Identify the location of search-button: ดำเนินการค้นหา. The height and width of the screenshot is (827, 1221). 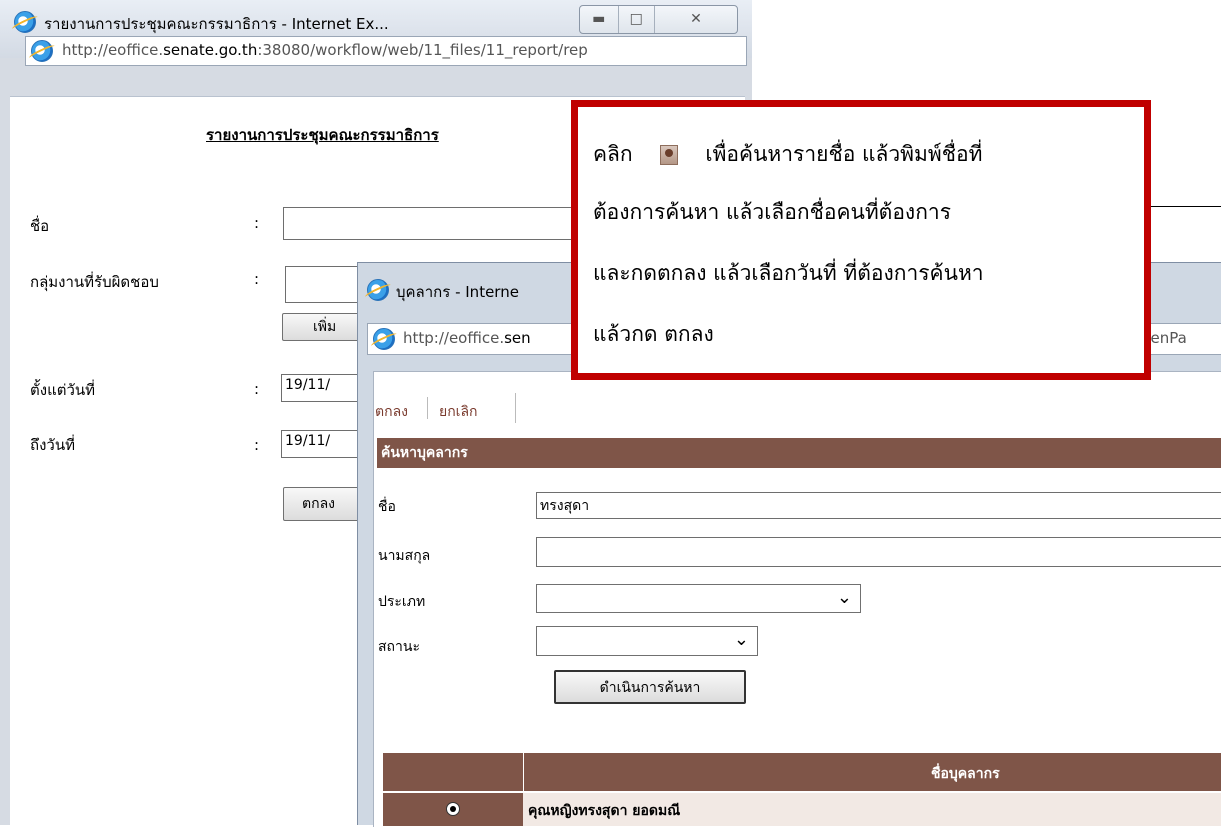
(650, 687).